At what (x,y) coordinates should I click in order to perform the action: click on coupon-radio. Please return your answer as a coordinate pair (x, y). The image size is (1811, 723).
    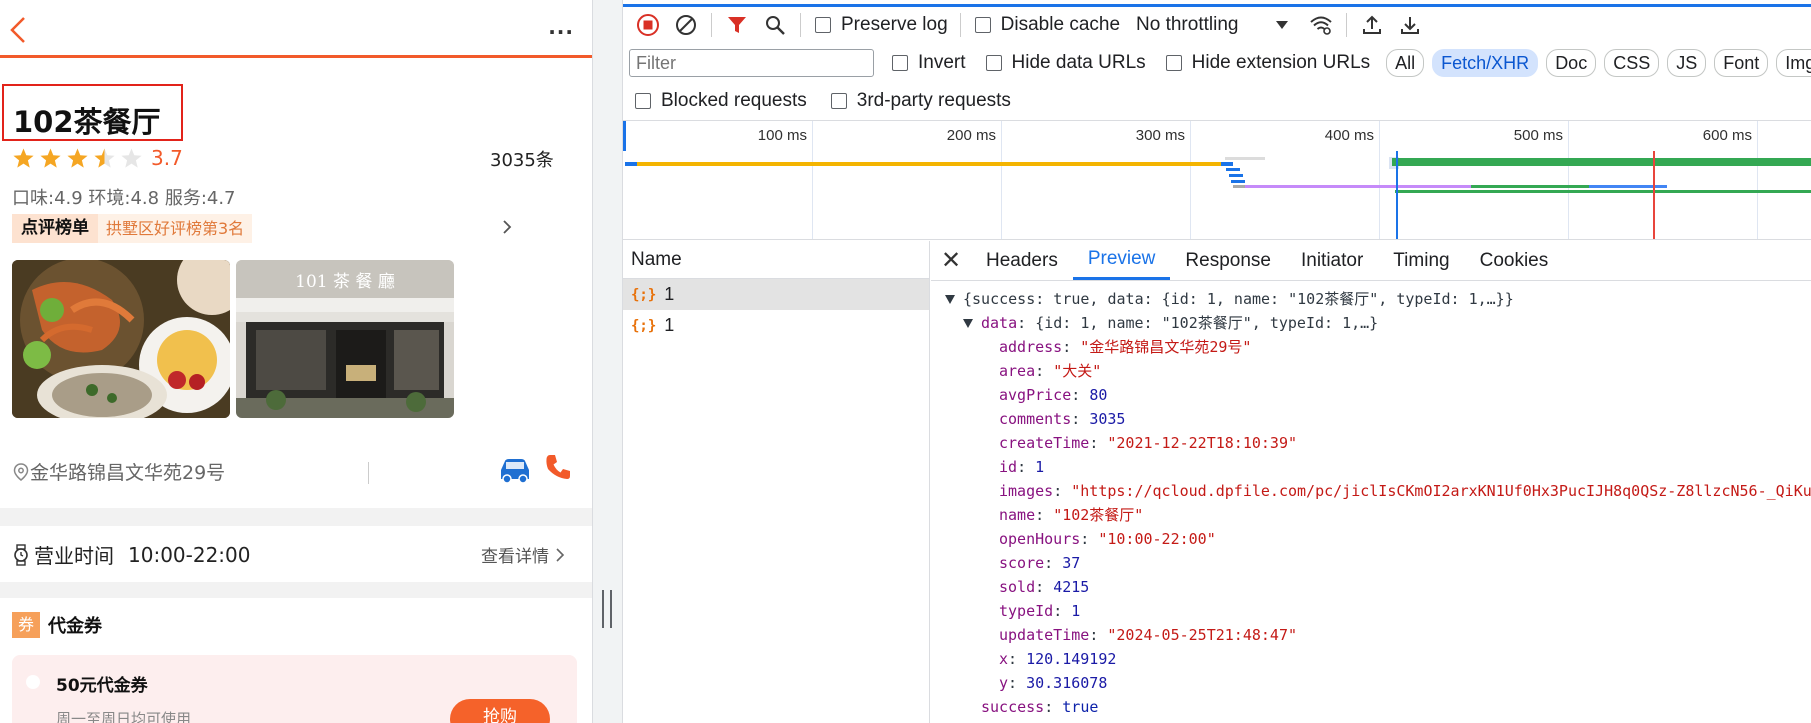
    Looking at the image, I should click on (33, 682).